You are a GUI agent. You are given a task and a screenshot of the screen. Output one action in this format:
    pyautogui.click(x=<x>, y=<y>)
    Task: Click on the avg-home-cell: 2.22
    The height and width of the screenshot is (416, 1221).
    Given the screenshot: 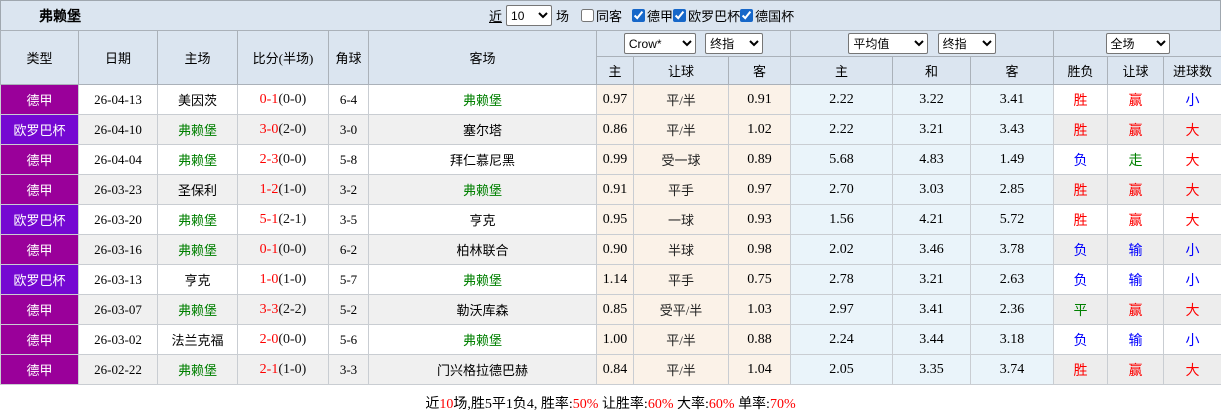 What is the action you would take?
    pyautogui.click(x=841, y=99)
    